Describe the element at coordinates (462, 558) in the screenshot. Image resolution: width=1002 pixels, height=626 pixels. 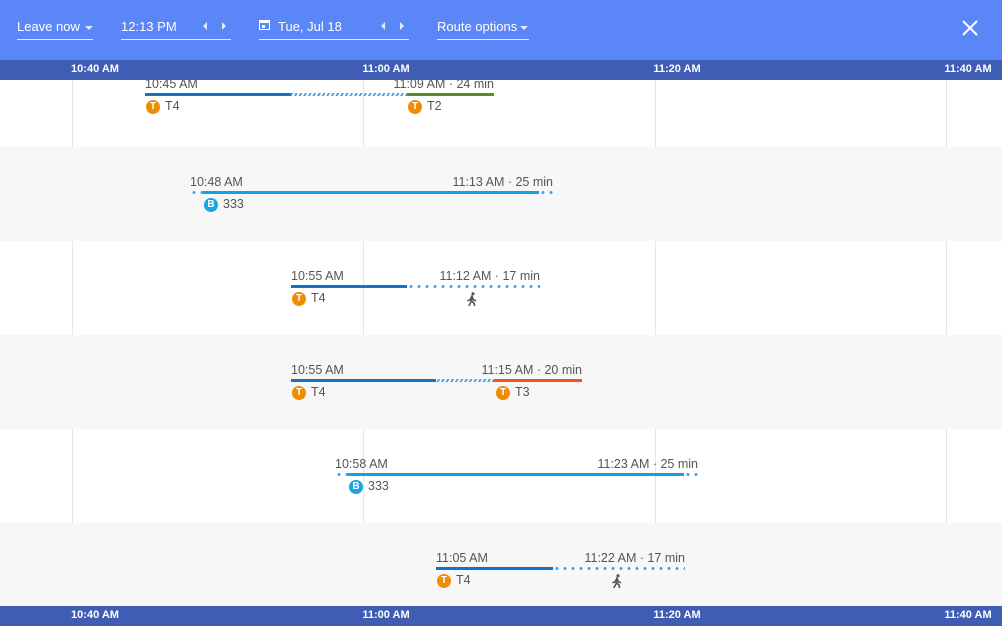
I see `depart-time: 11:05 AM` at that location.